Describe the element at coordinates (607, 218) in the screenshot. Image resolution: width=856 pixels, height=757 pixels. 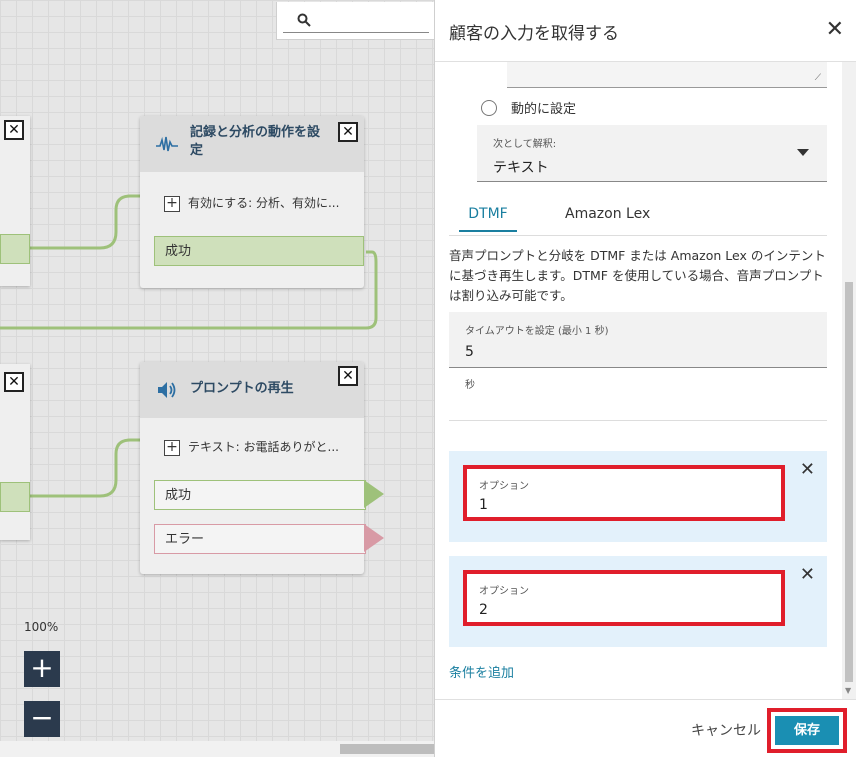
I see `tab-amazon-lex: Amazon Lex` at that location.